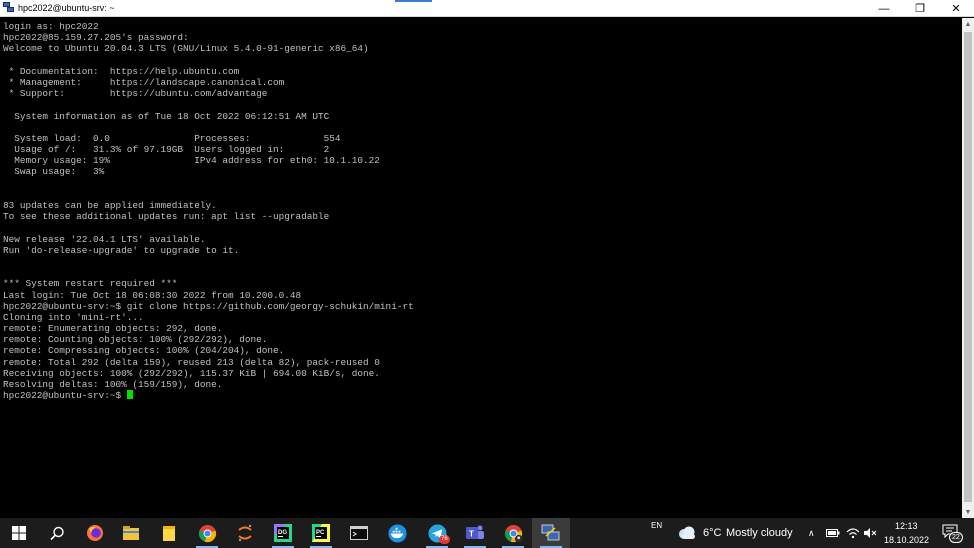 This screenshot has height=548, width=974. I want to click on teams-icon: T, so click(475, 532).